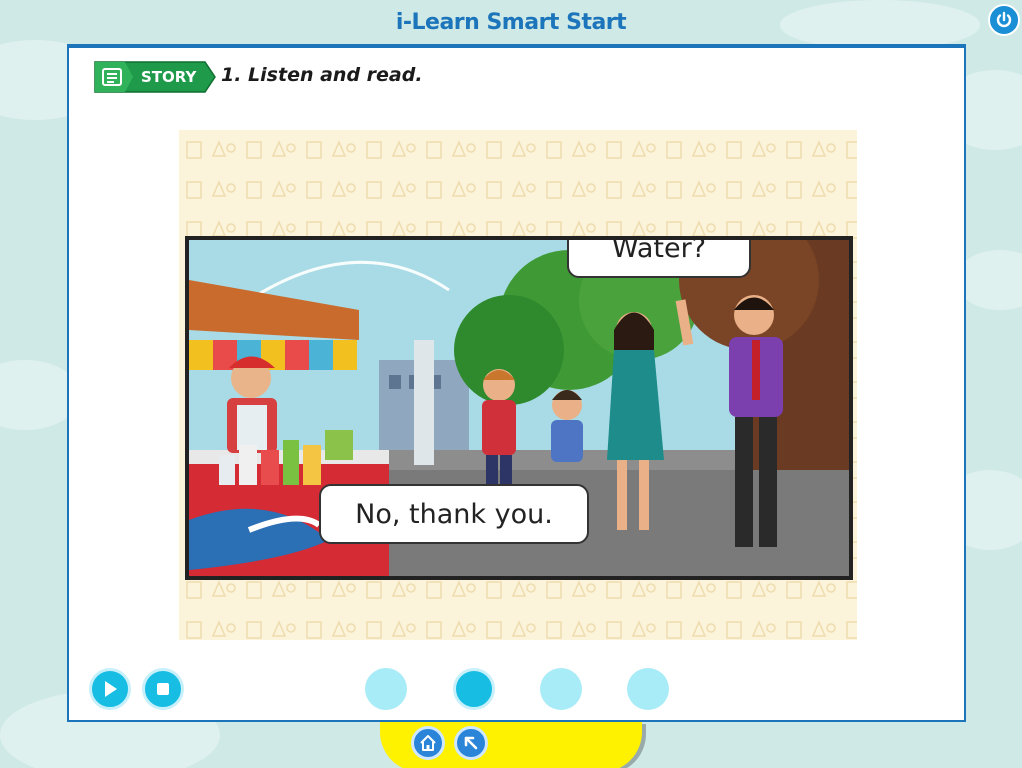 This screenshot has height=768, width=1022. I want to click on home-icon, so click(428, 743).